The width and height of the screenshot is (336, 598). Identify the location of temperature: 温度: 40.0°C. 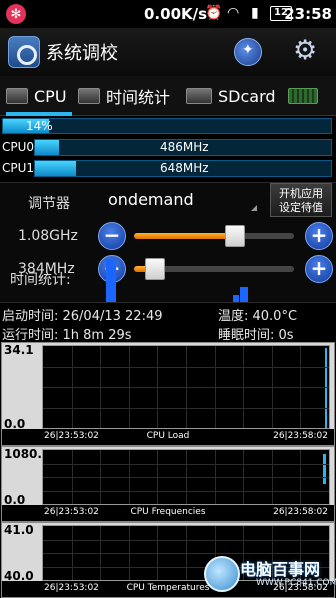
(258, 316).